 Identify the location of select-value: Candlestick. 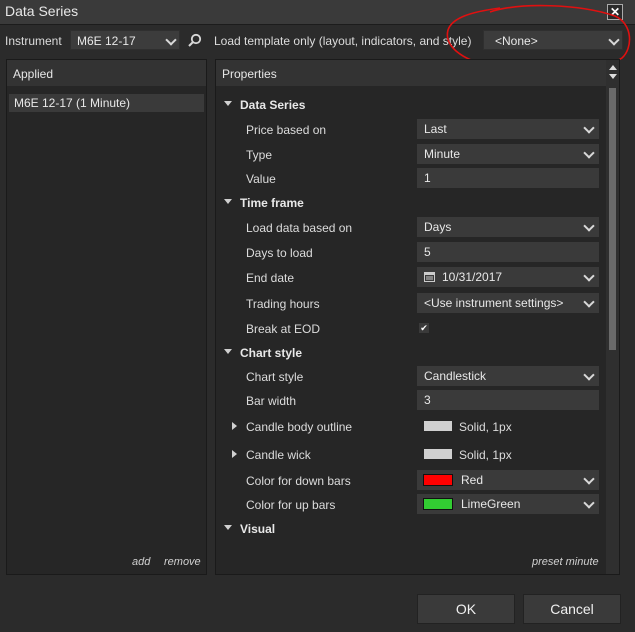
(455, 376).